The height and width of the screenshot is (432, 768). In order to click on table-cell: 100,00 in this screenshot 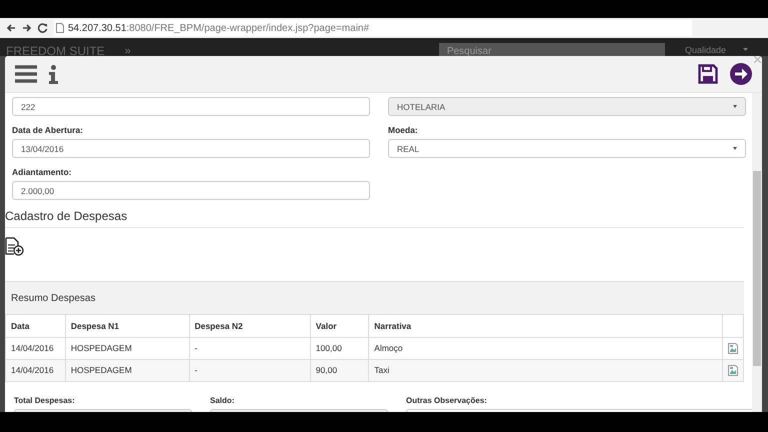, I will do `click(339, 348)`.